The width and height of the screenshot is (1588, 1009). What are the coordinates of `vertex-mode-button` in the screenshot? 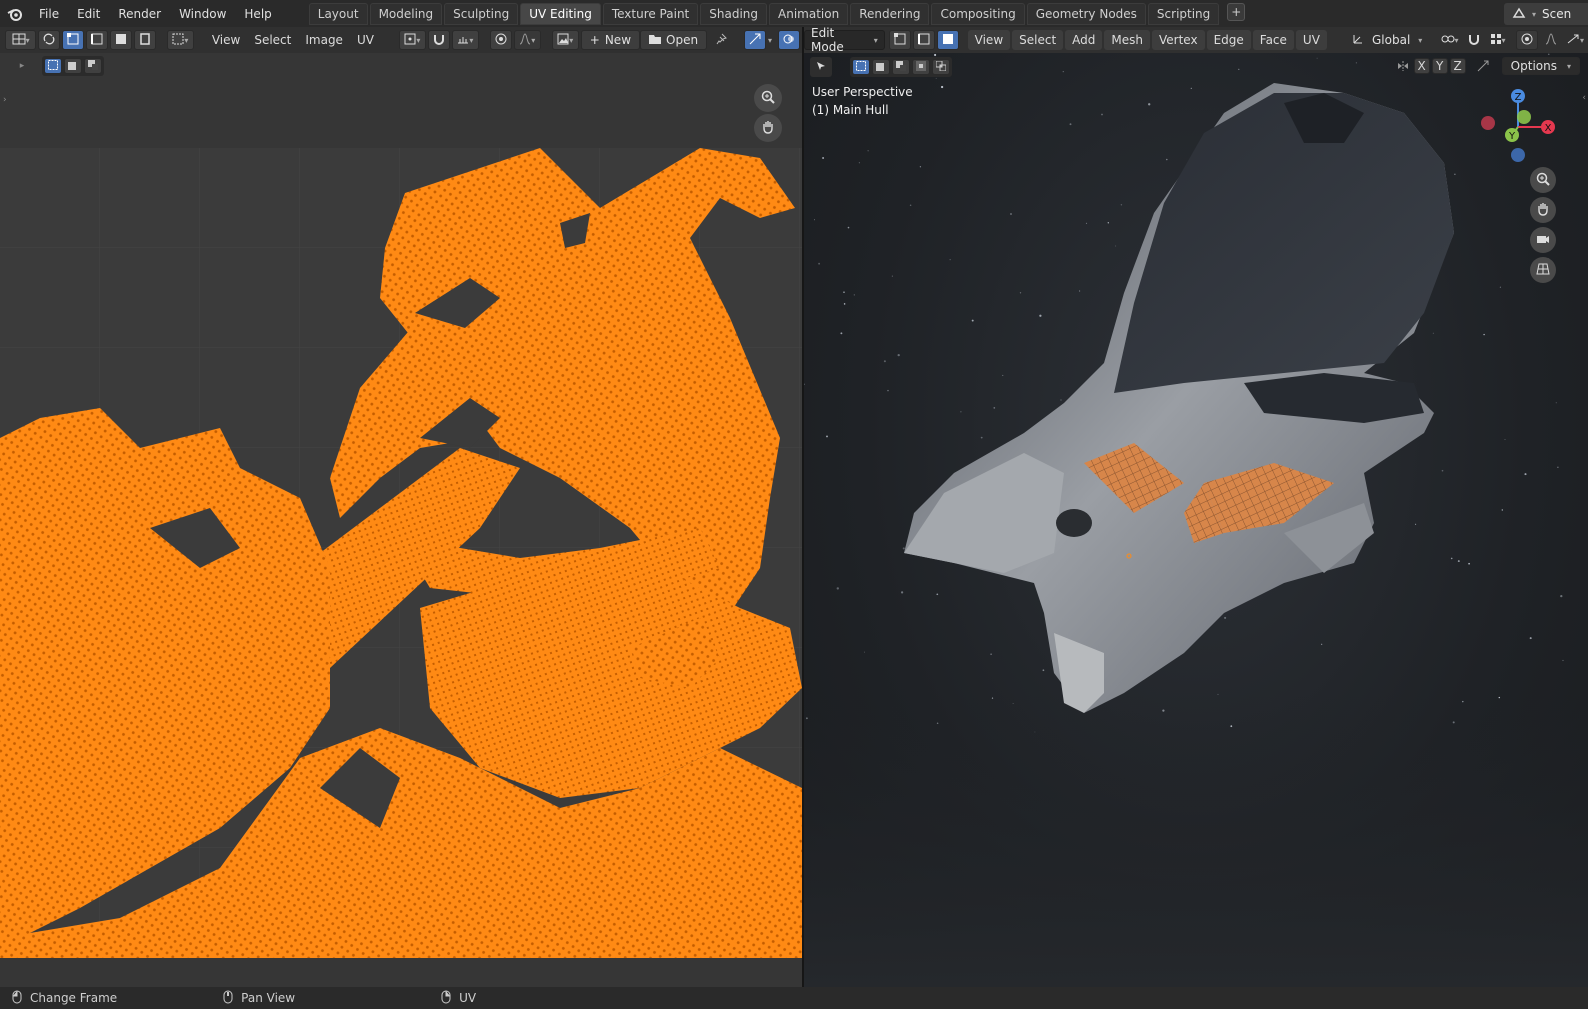 It's located at (899, 40).